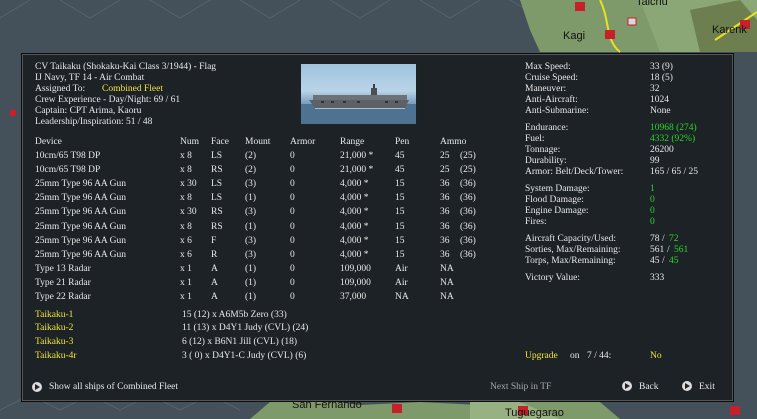 The image size is (757, 419). I want to click on stat-label: Cruise Speed:, so click(552, 78).